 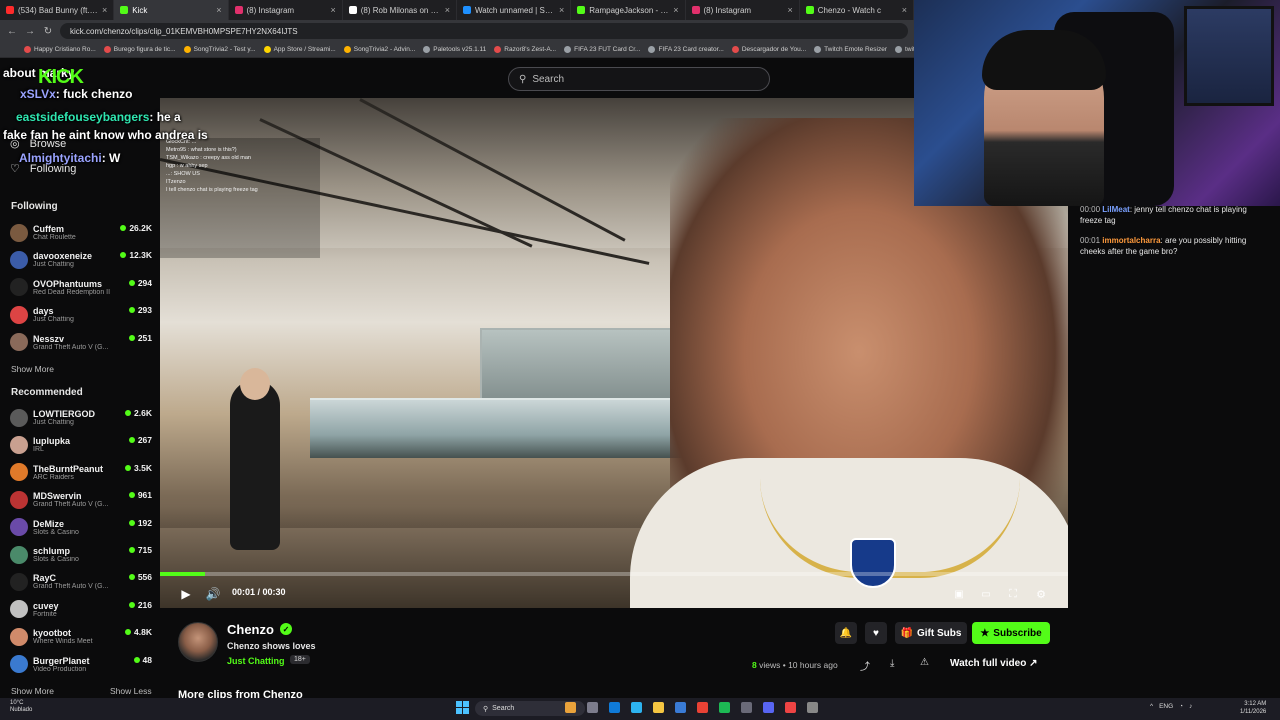 What do you see at coordinates (81, 636) in the screenshot?
I see `sidebar-channel-item: kyootbot Where Winds Meet 4.8K` at bounding box center [81, 636].